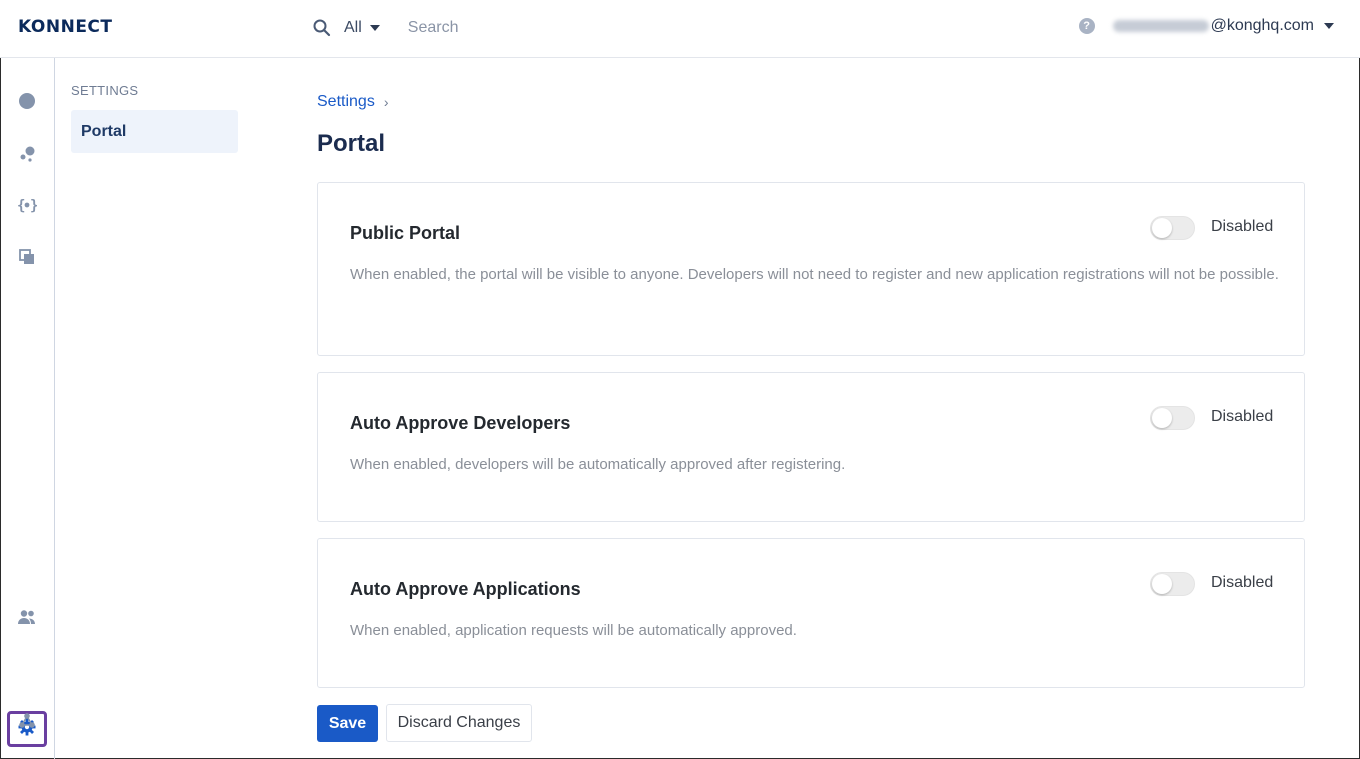  I want to click on user-menu: ? @konghq.com, so click(1206, 26).